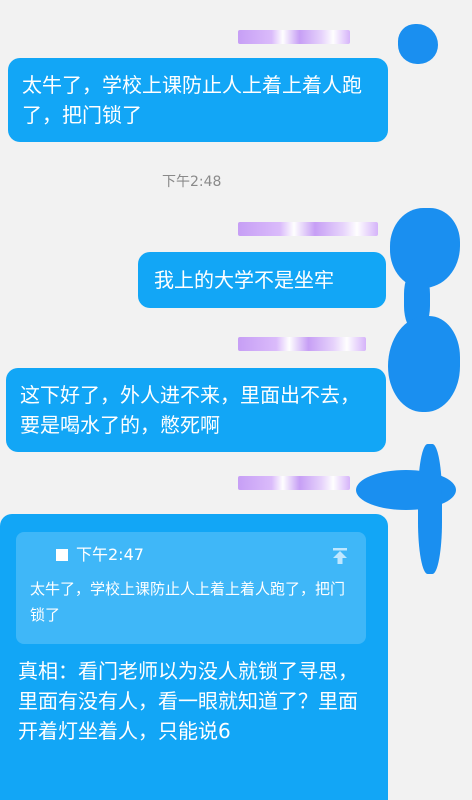 This screenshot has width=472, height=800. I want to click on quote-time: 下午2:47, so click(110, 554).